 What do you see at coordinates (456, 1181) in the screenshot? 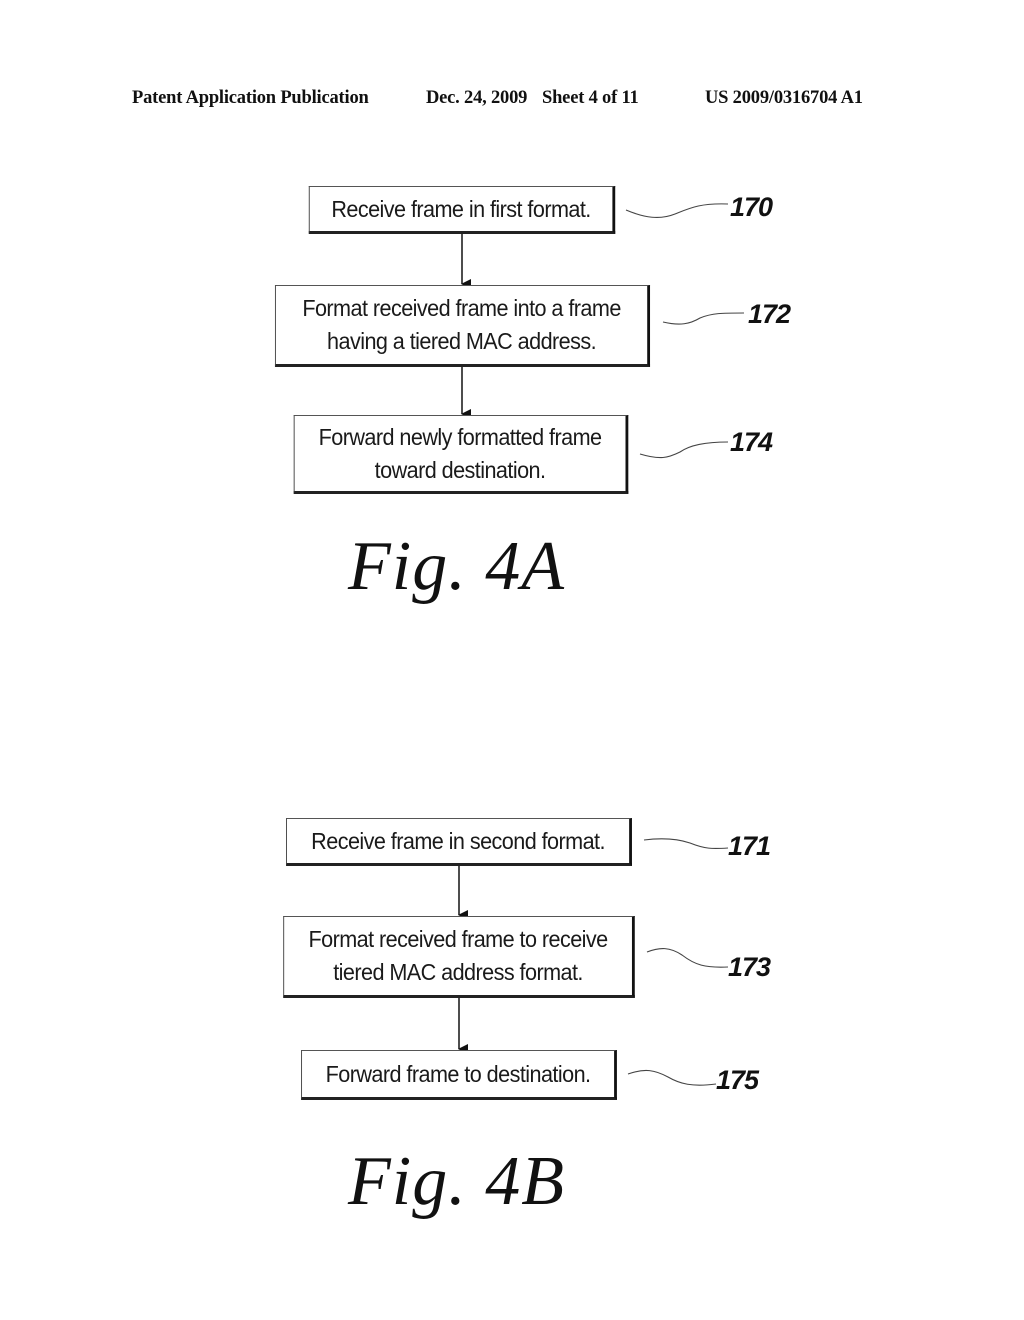
I see `figure-label-4b: Fig. 4B` at bounding box center [456, 1181].